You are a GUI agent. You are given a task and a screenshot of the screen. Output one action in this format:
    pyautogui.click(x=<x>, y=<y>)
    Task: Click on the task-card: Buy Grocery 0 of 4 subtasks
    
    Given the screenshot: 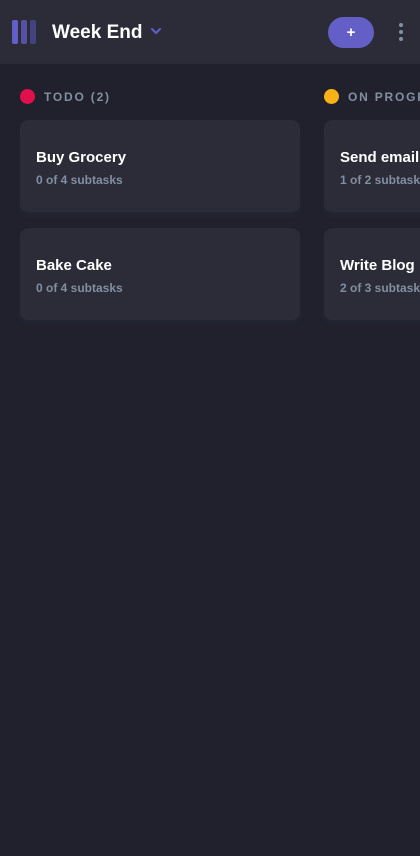 What is the action you would take?
    pyautogui.click(x=160, y=166)
    